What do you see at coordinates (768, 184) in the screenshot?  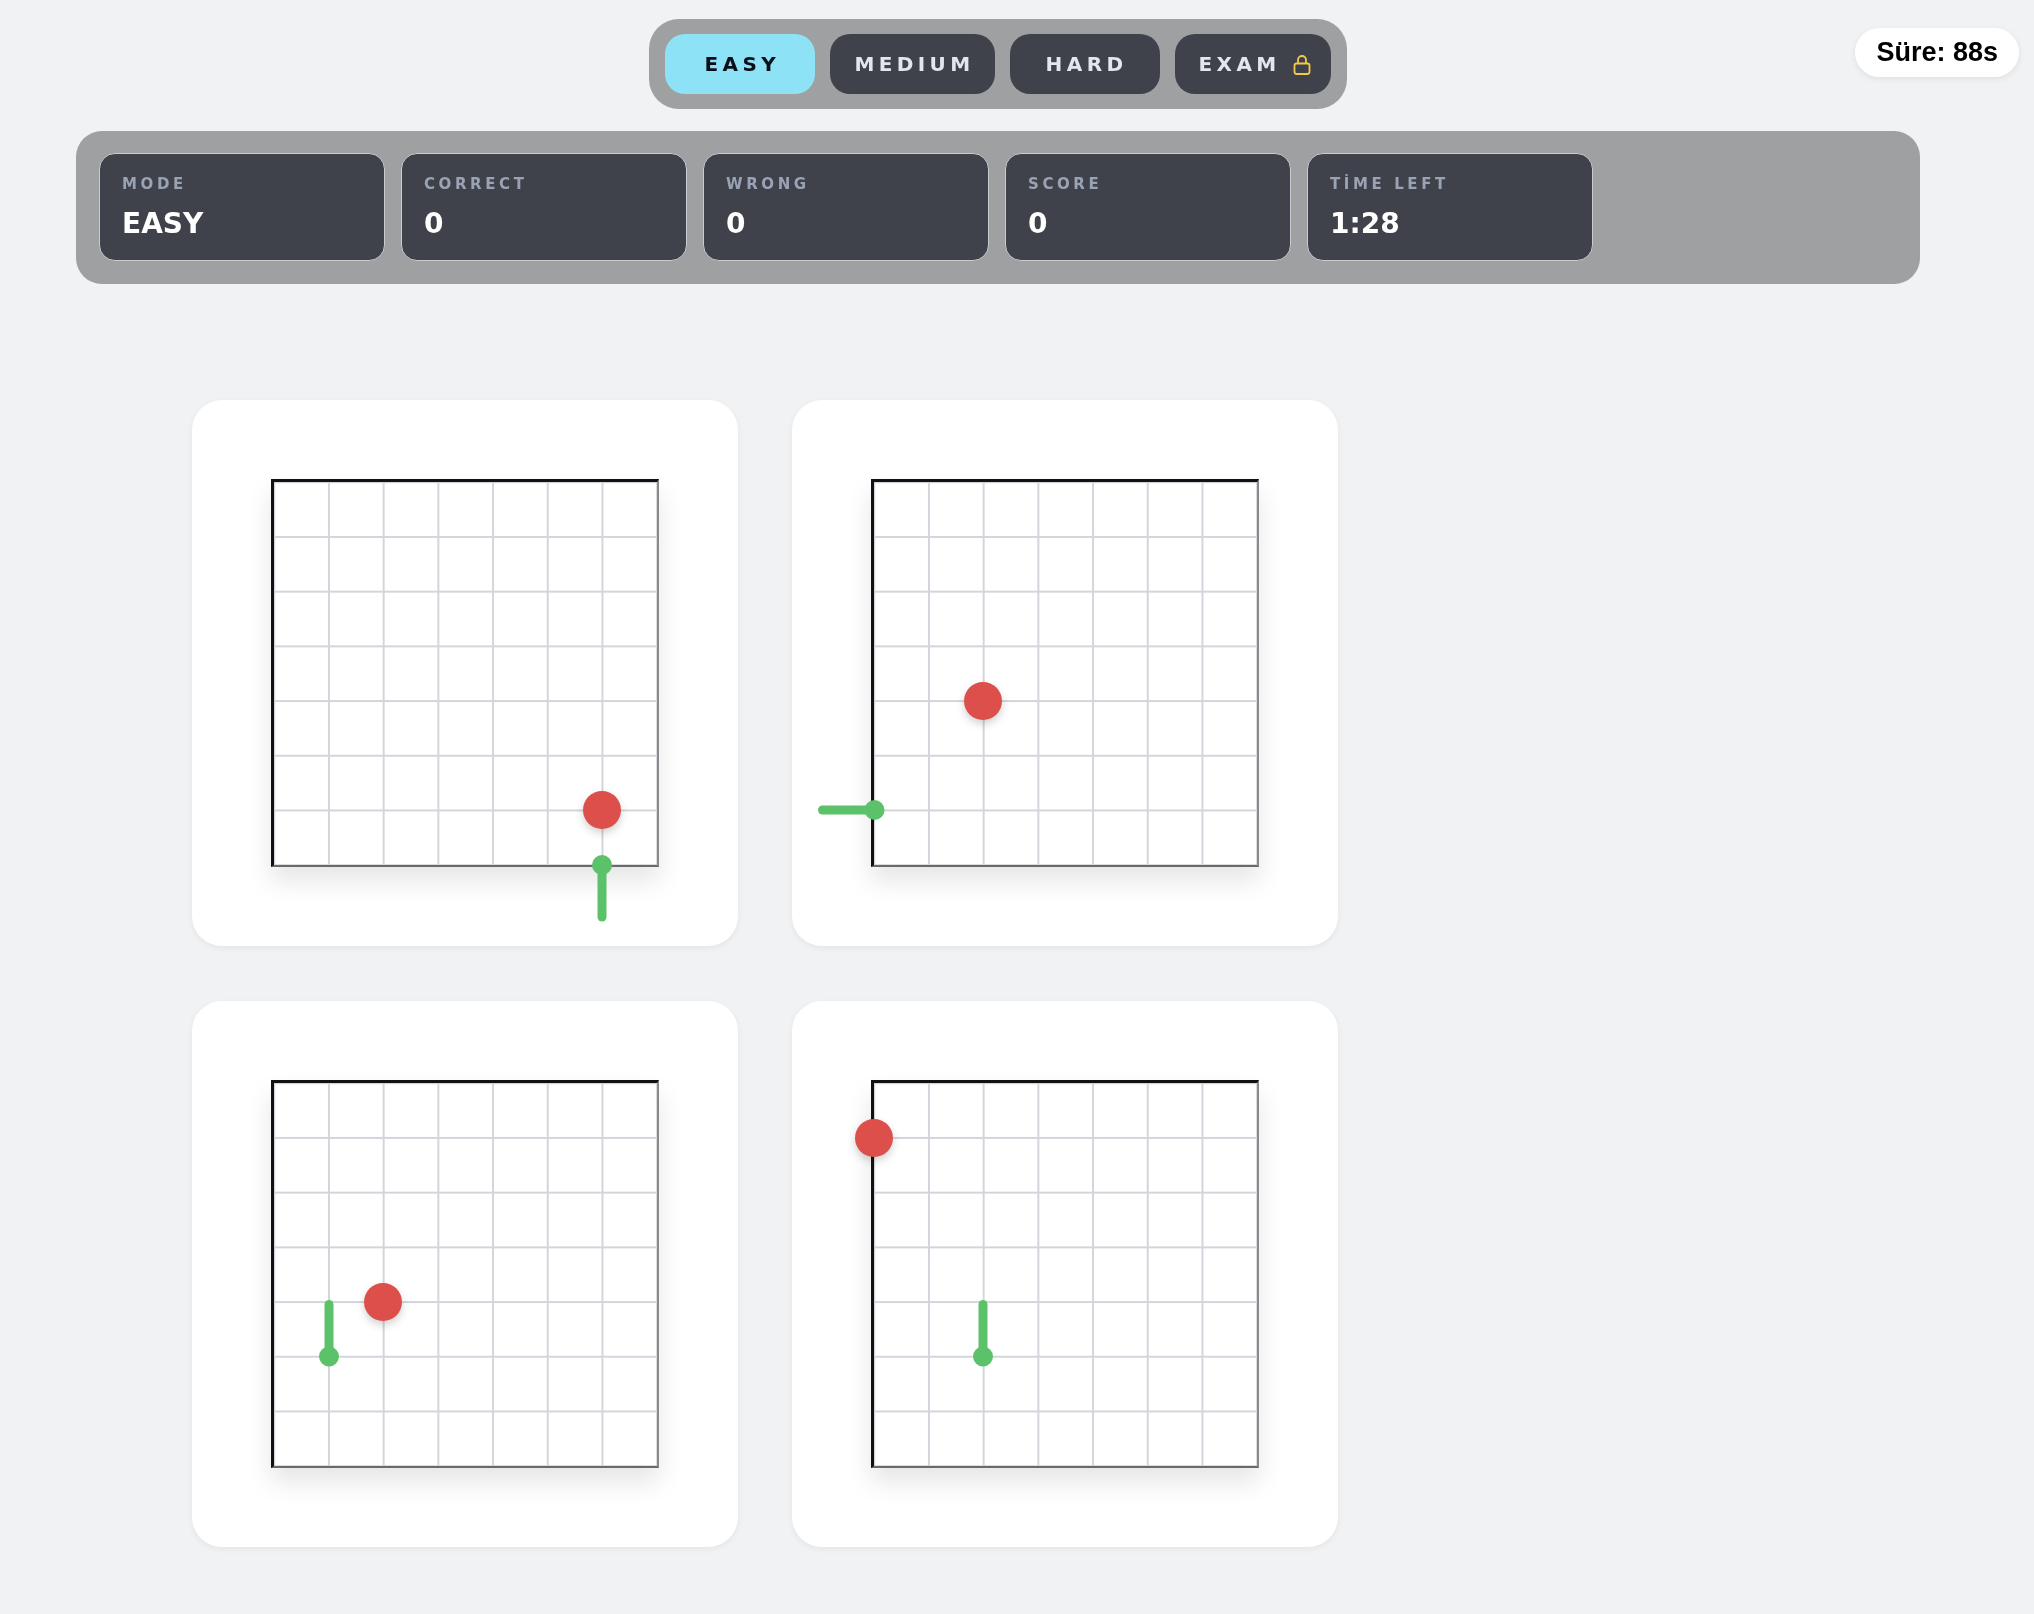 I see `stat-label: WRONG` at bounding box center [768, 184].